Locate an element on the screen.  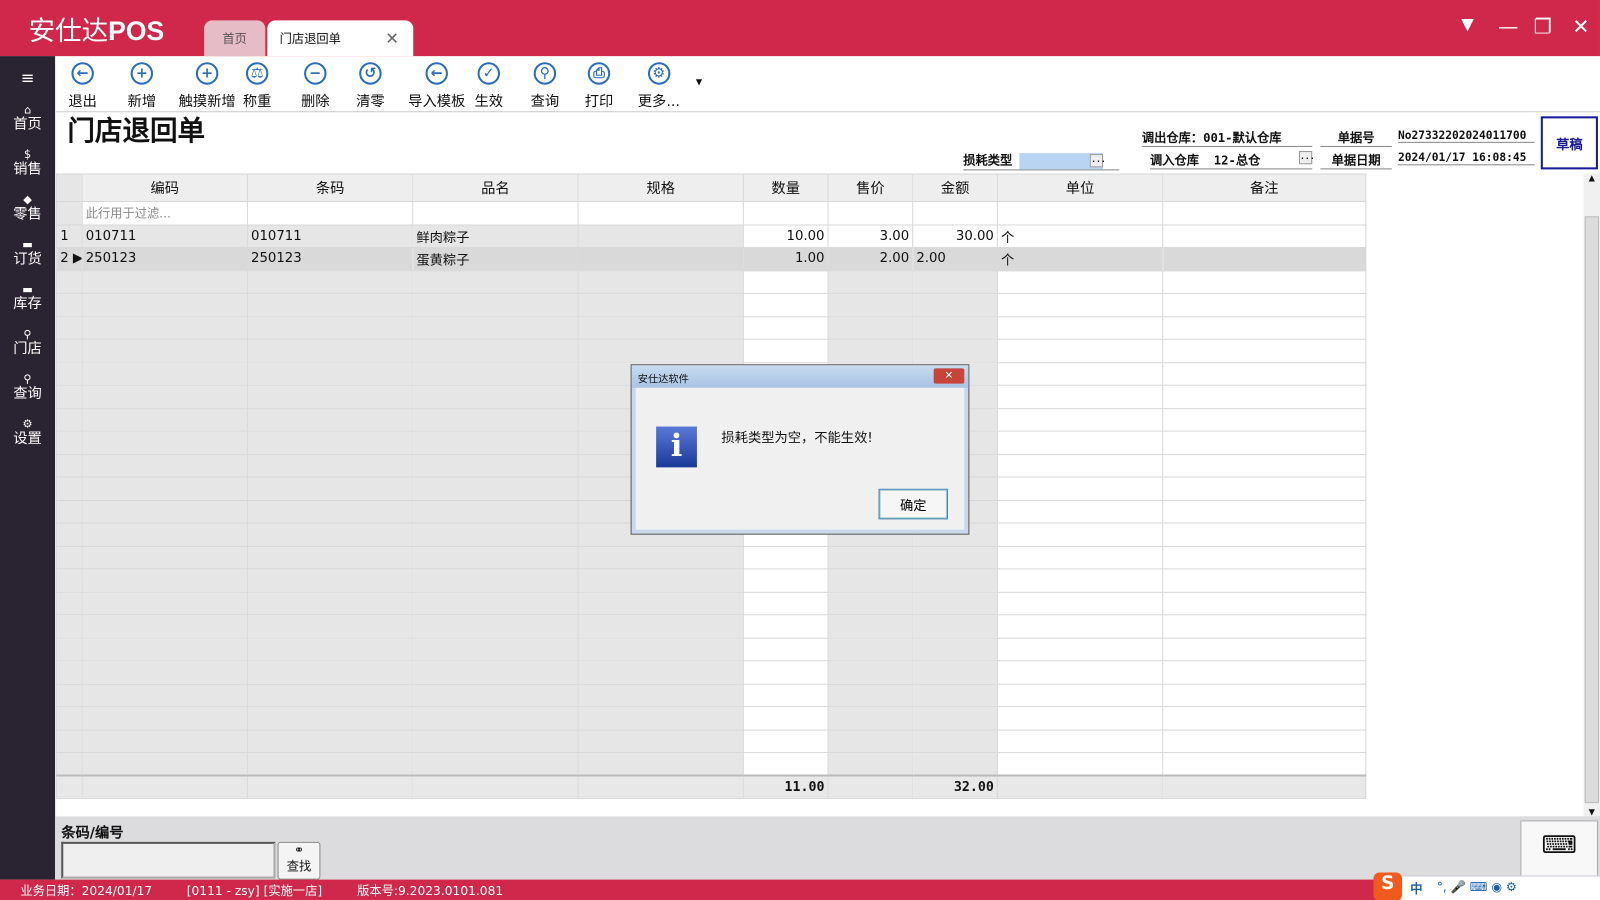
barcode-input is located at coordinates (168, 860).